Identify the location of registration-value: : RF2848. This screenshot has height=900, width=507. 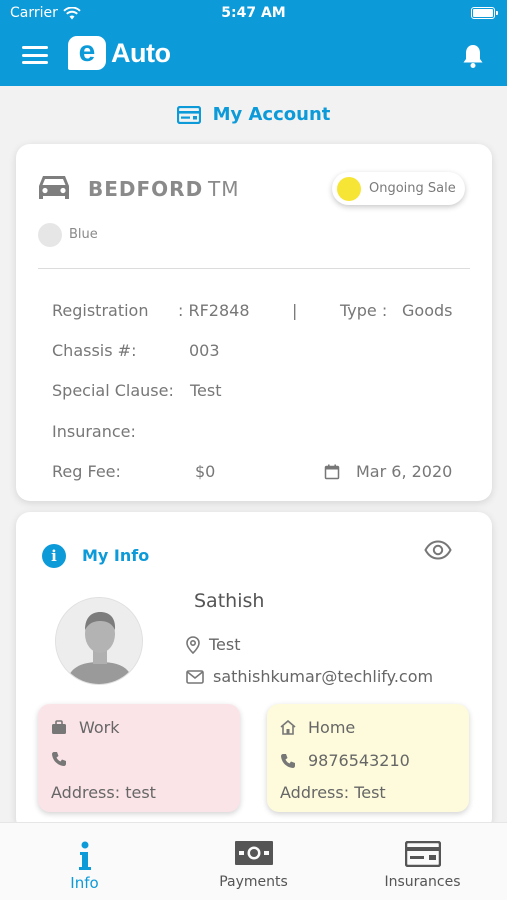
(214, 310).